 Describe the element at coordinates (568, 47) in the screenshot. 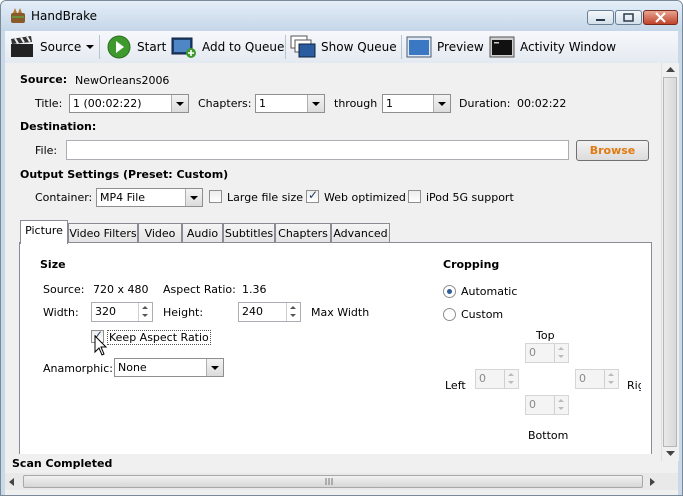

I see `activity-window-label: Activity Window` at that location.